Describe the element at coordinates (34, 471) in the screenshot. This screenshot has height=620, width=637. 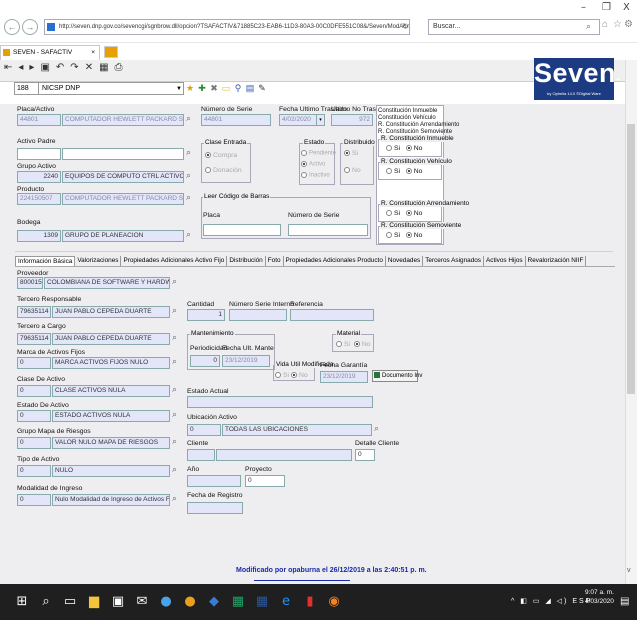
I see `tipo-code-field: 0` at that location.